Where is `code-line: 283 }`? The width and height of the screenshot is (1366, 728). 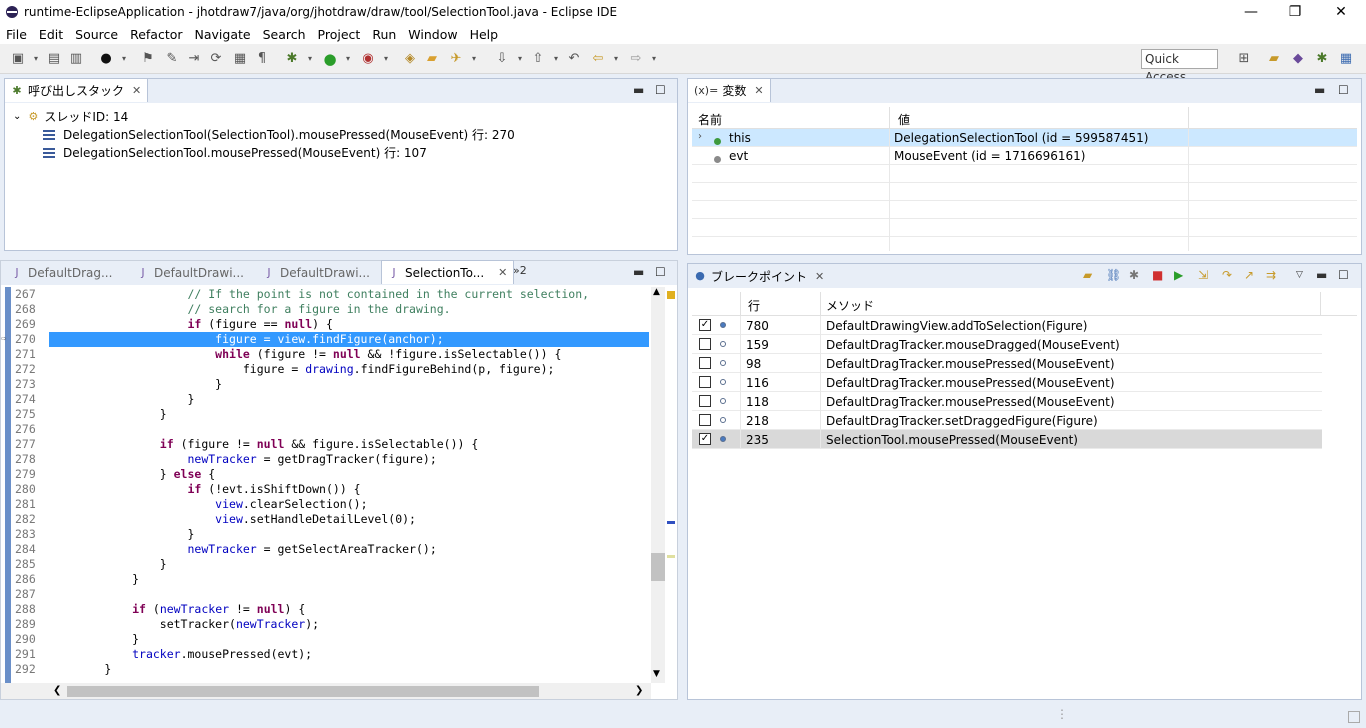 code-line: 283 } is located at coordinates (325, 534).